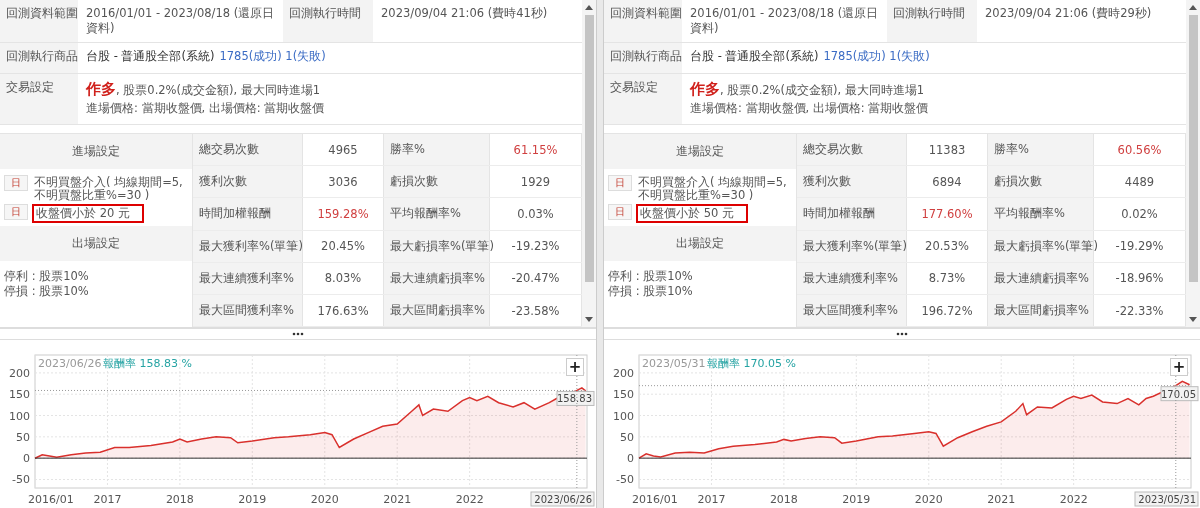 This screenshot has width=1200, height=508. I want to click on stat-label: 總交易次數, so click(248, 150).